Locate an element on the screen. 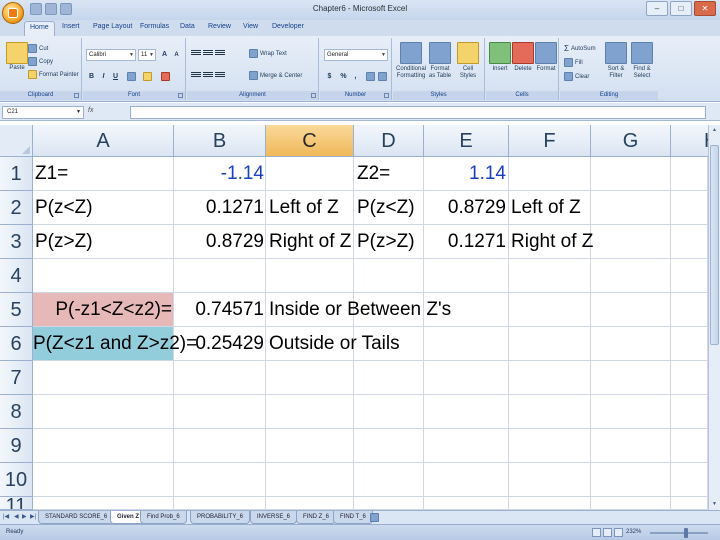  number-format-select: General ▼ is located at coordinates (356, 55).